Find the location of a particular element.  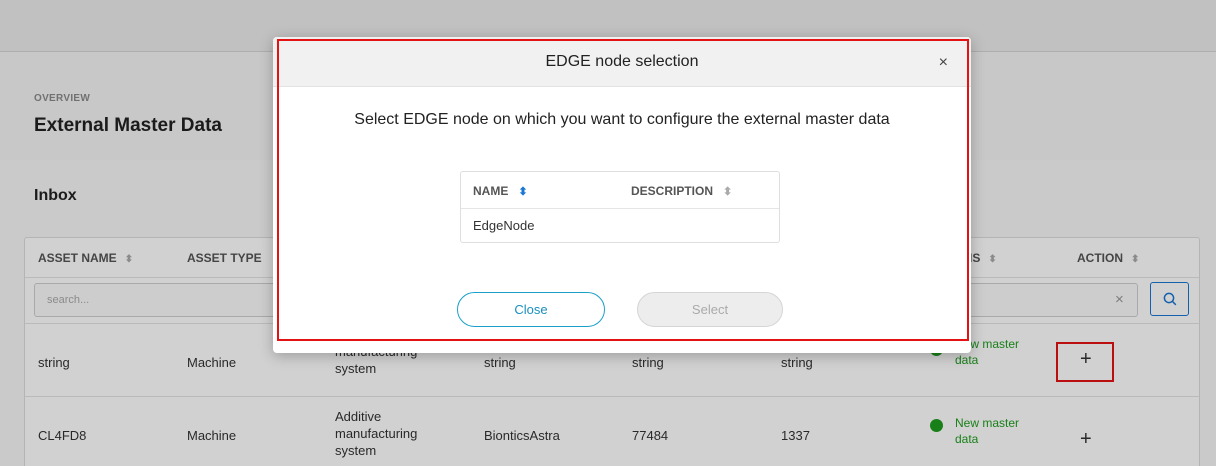

column-status: IS ⬍ is located at coordinates (983, 258).